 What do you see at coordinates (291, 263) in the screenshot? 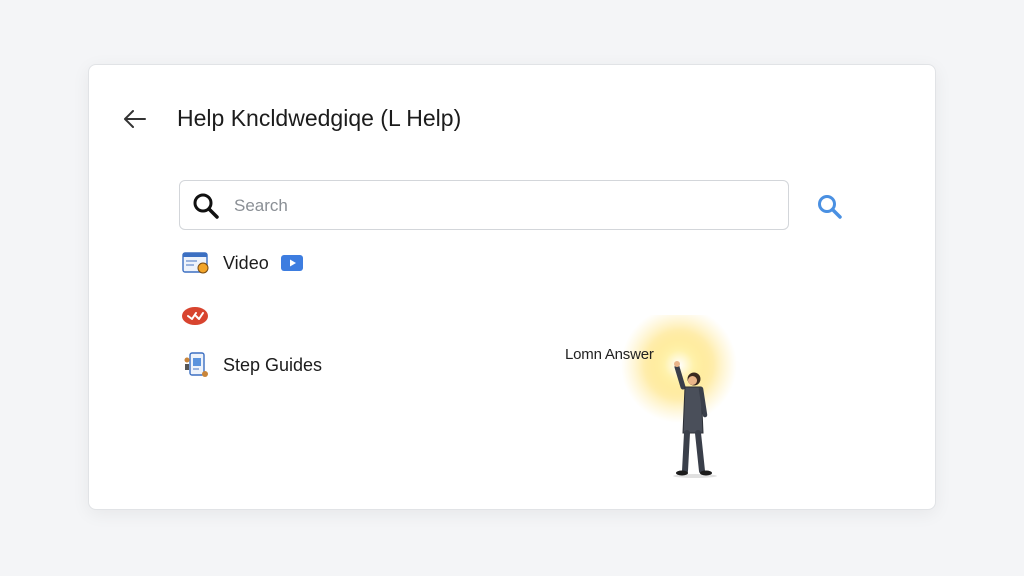
I see `youtube-play-icon` at bounding box center [291, 263].